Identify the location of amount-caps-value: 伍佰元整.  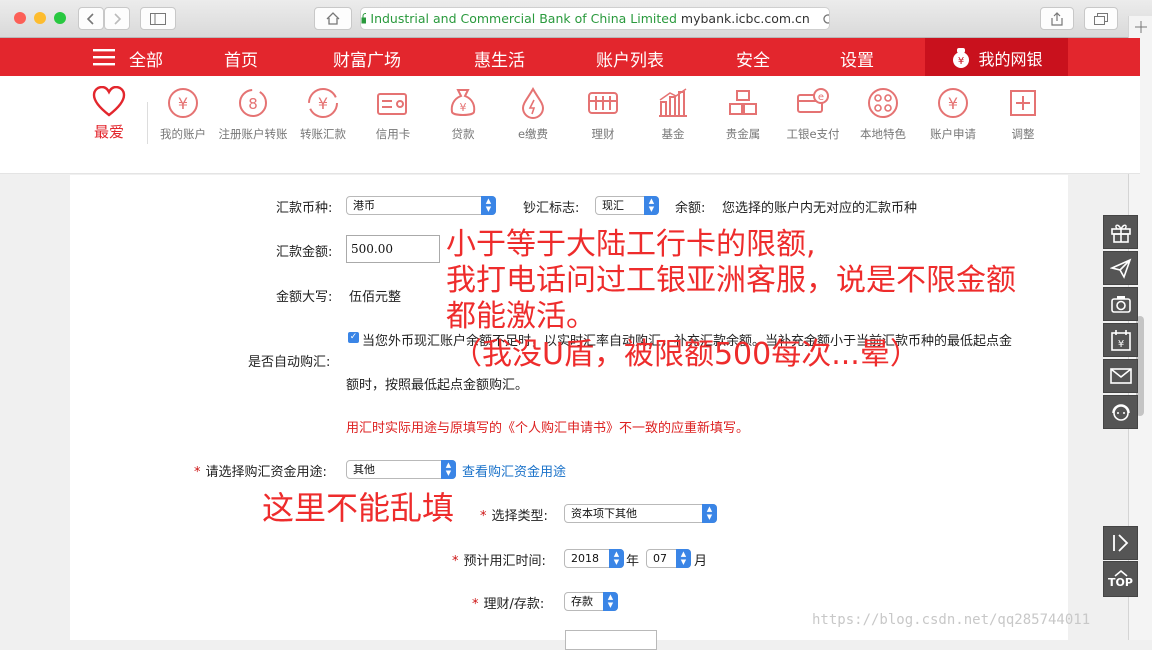
(375, 297).